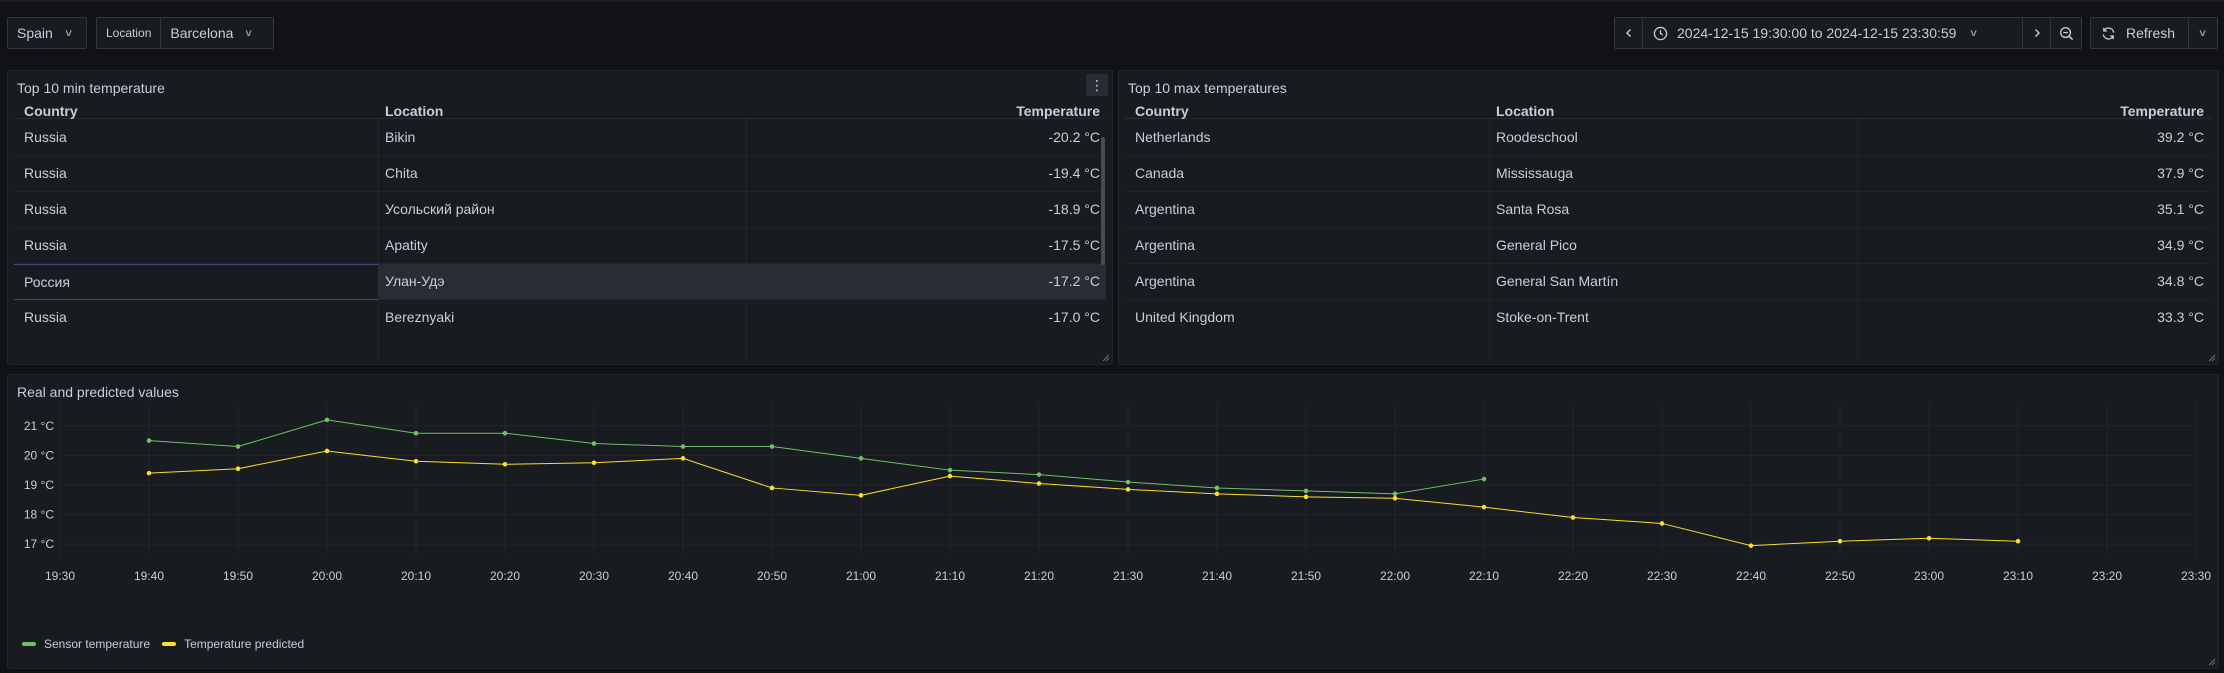  What do you see at coordinates (1536, 245) in the screenshot?
I see `cell-location: General Pico` at bounding box center [1536, 245].